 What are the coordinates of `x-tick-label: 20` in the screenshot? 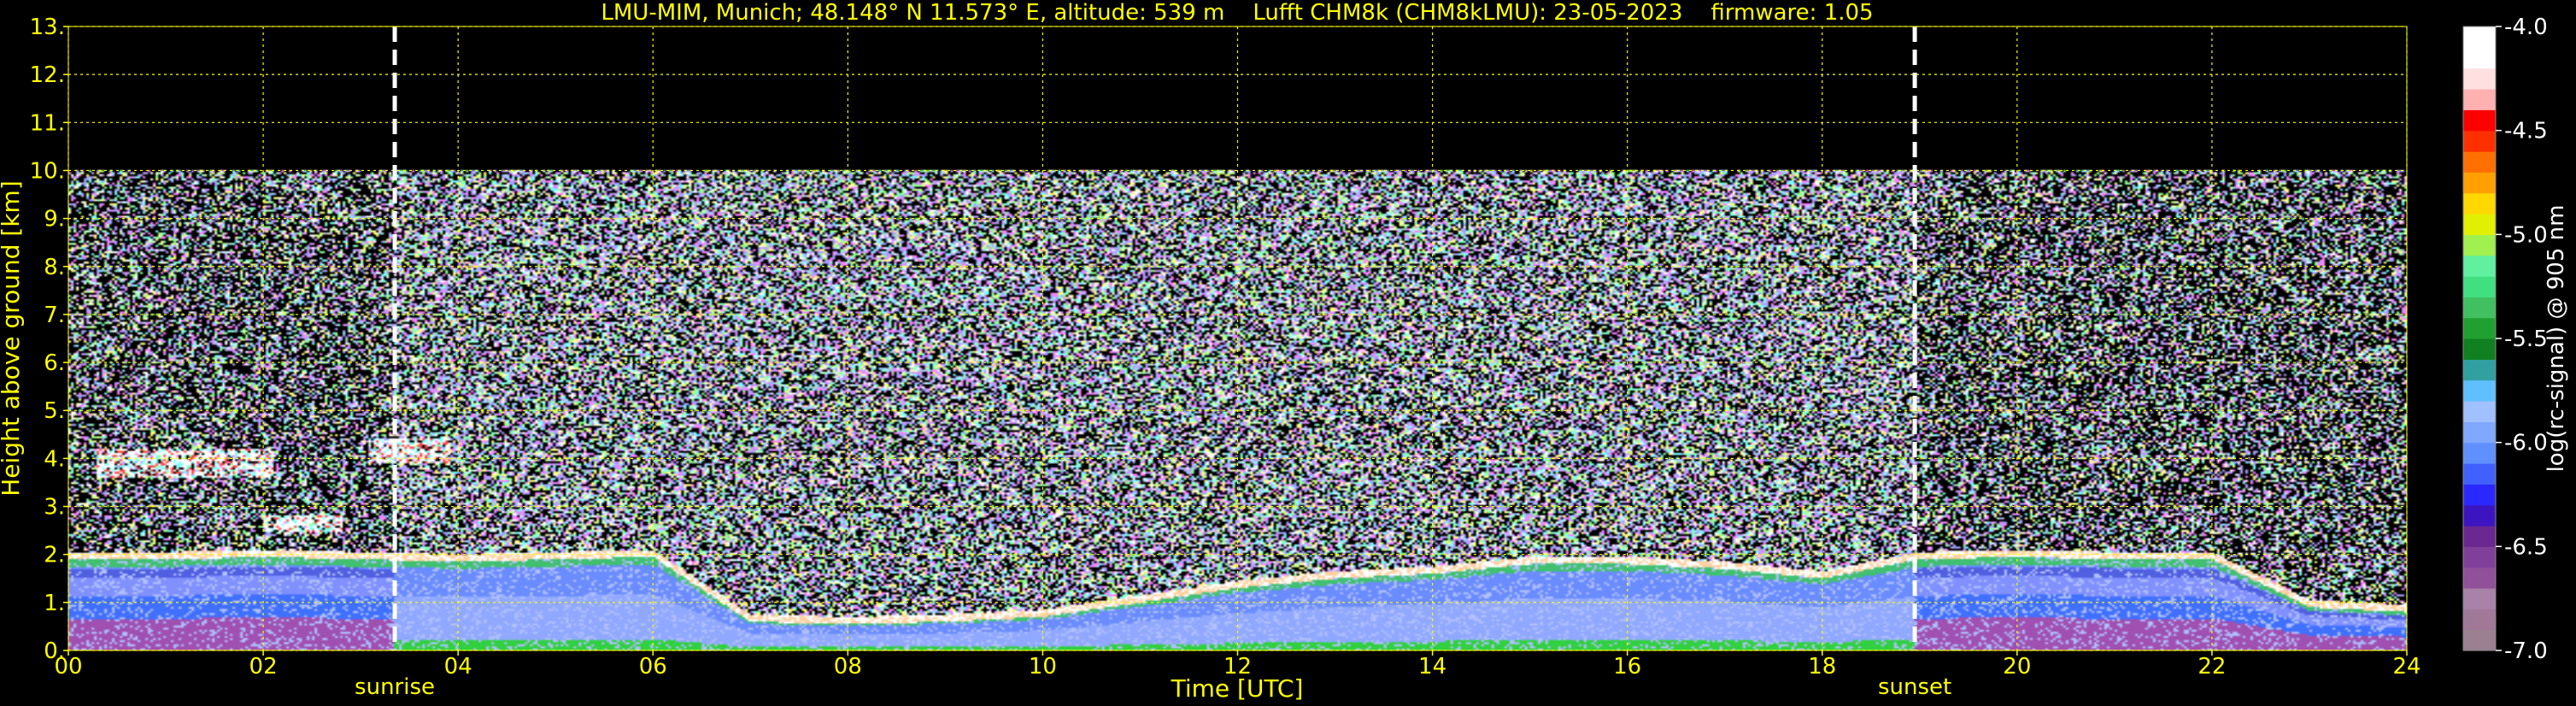 It's located at (2017, 667).